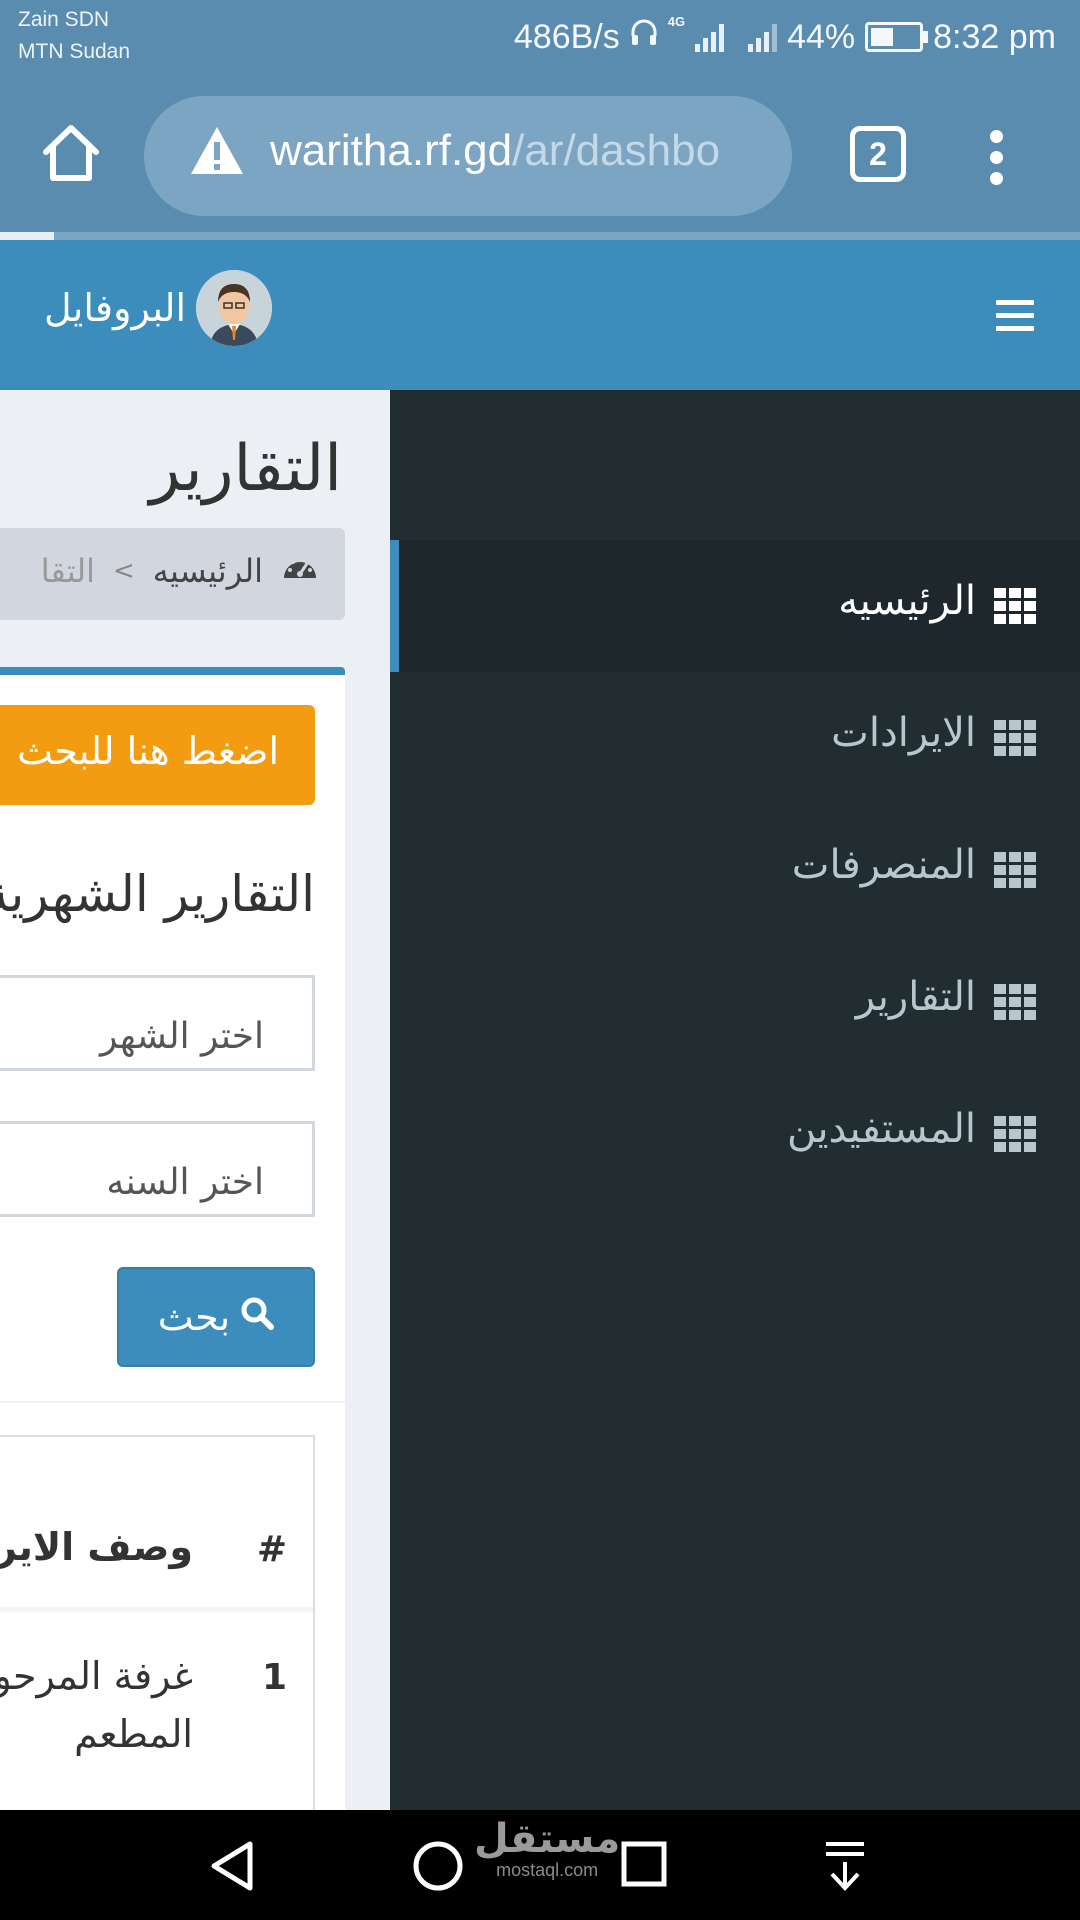 The image size is (1080, 1920). Describe the element at coordinates (883, 865) in the screenshot. I see `sidebar-item-label: المنصرفات` at that location.